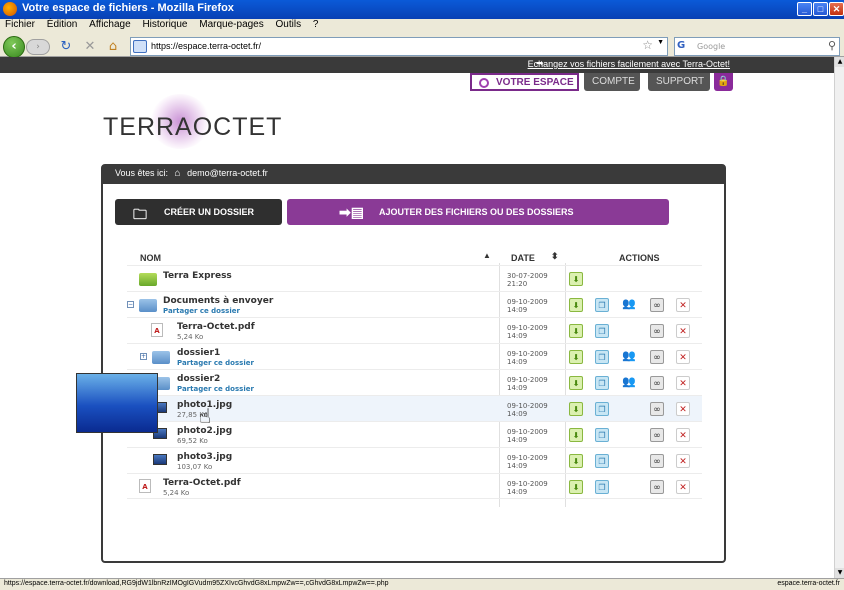 This screenshot has height=590, width=844. What do you see at coordinates (820, 9) in the screenshot?
I see `maximize-button: □` at bounding box center [820, 9].